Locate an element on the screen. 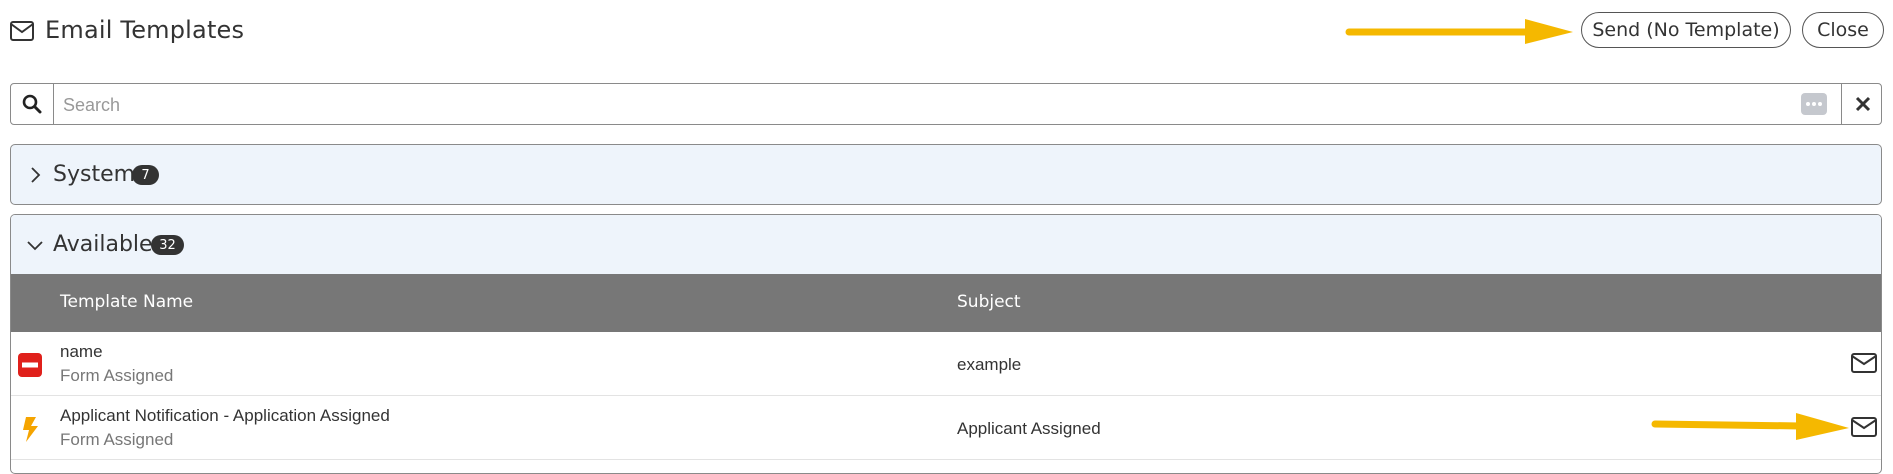 This screenshot has width=1893, height=474. section-system: System 7 is located at coordinates (946, 174).